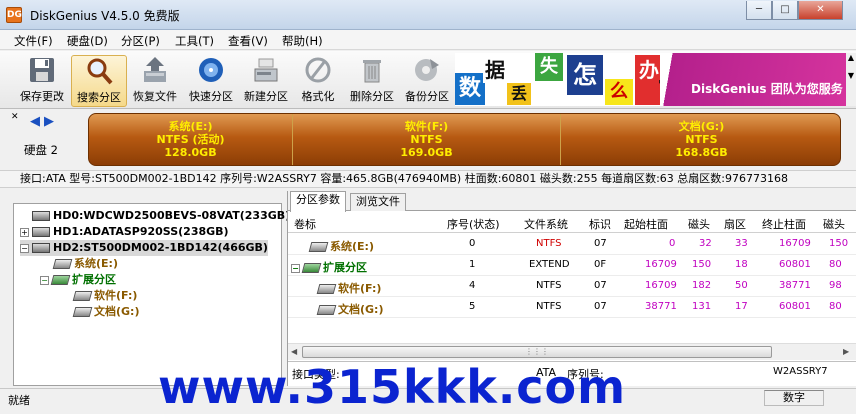 The height and width of the screenshot is (414, 856). Describe the element at coordinates (294, 351) in the screenshot. I see `scroll-left-icon: ◀` at that location.